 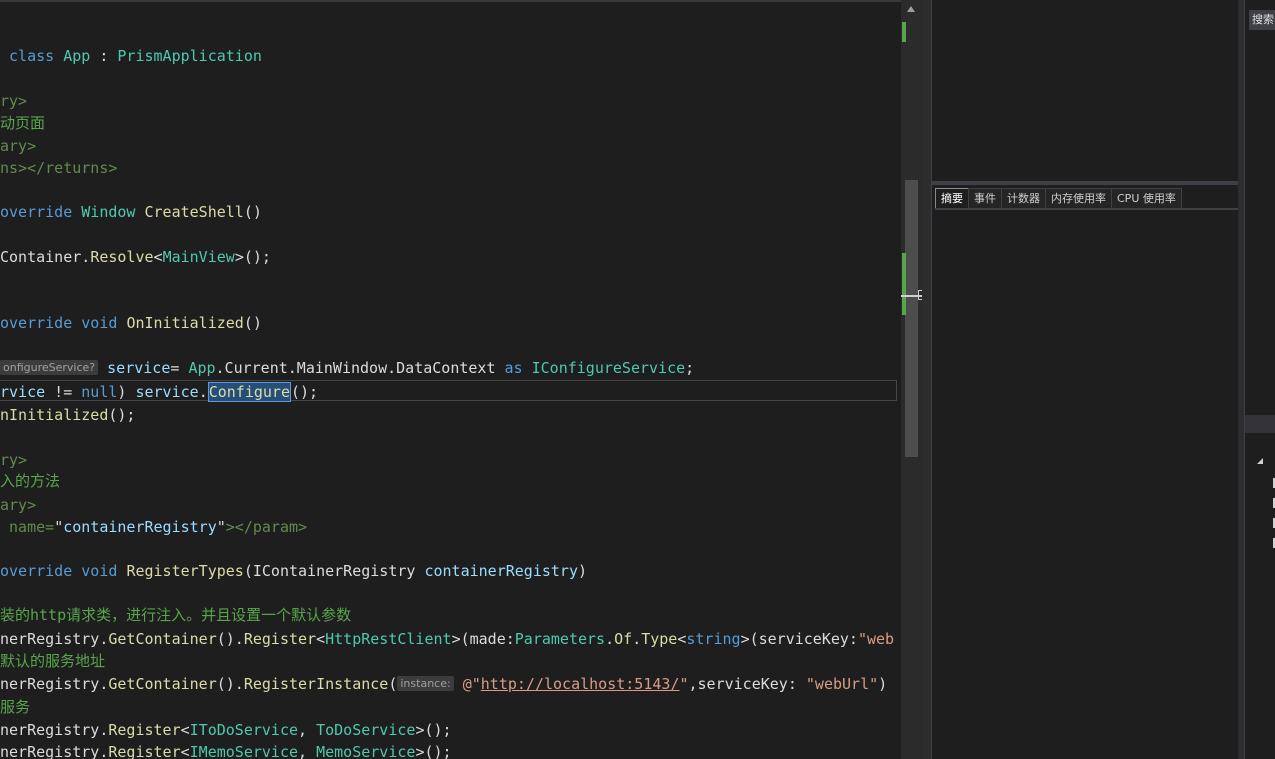 What do you see at coordinates (266, 527) in the screenshot?
I see `code-token: ></param>` at bounding box center [266, 527].